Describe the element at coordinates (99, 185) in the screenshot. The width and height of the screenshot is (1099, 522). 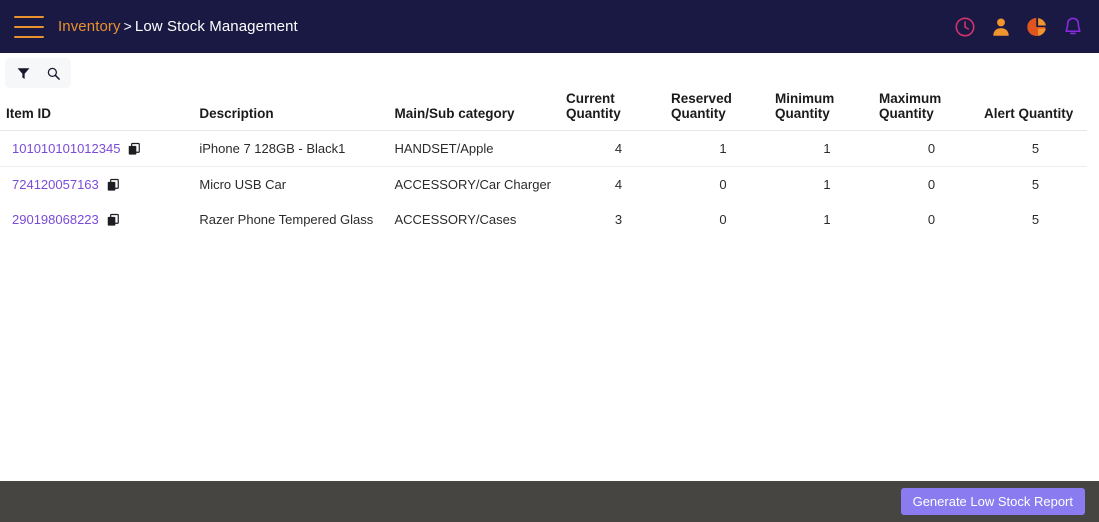
I see `cell-item-id: 724120057163` at that location.